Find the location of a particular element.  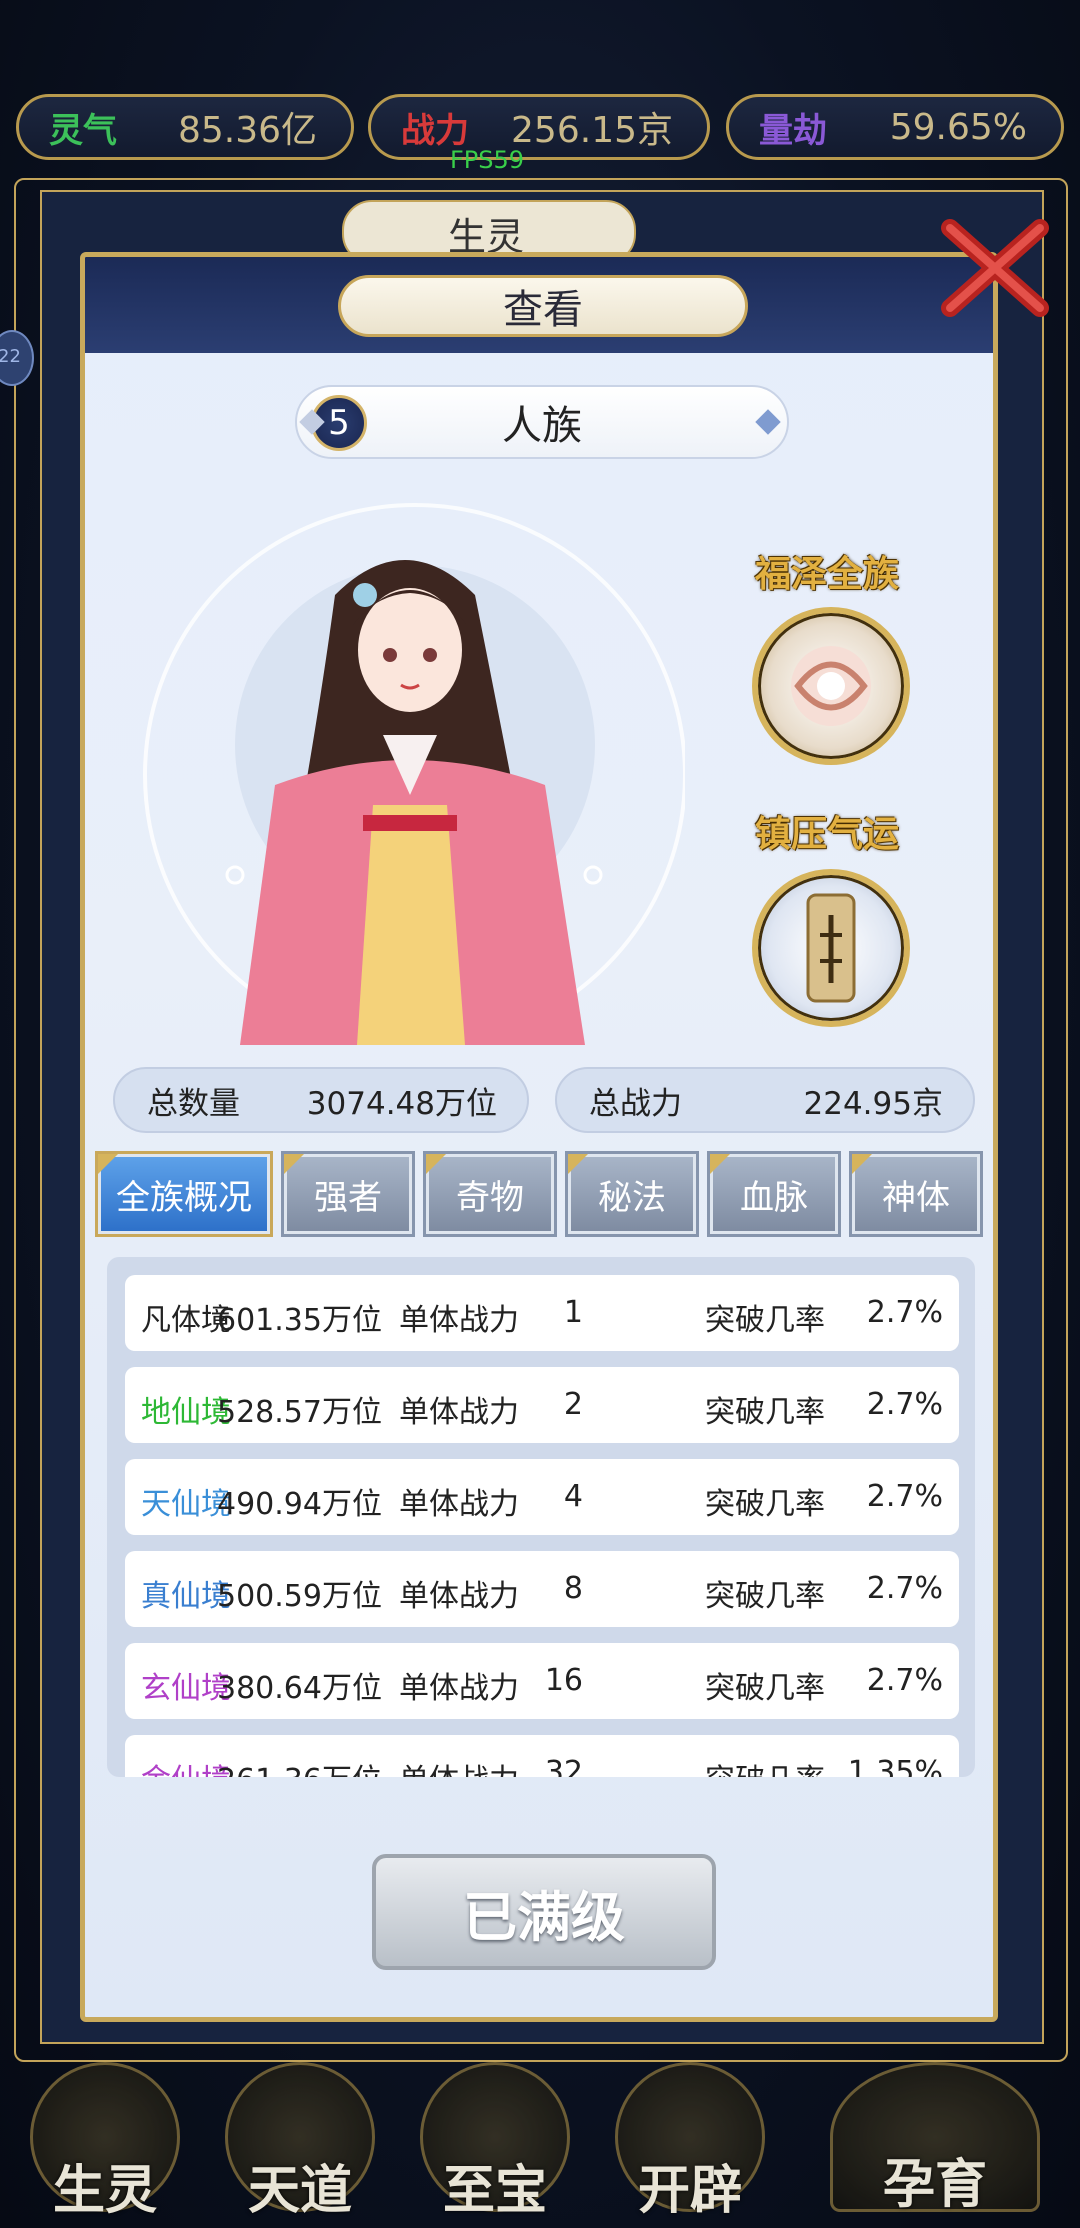

realm-count: 261.36万位 is located at coordinates (299, 1766).